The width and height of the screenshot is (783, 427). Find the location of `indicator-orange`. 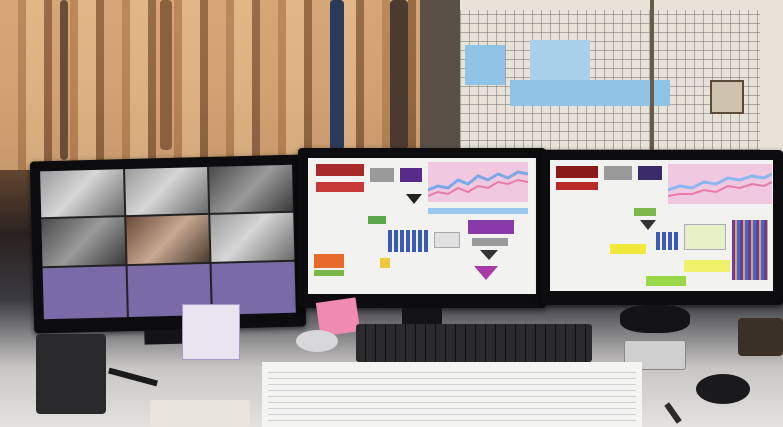

indicator-orange is located at coordinates (329, 261).